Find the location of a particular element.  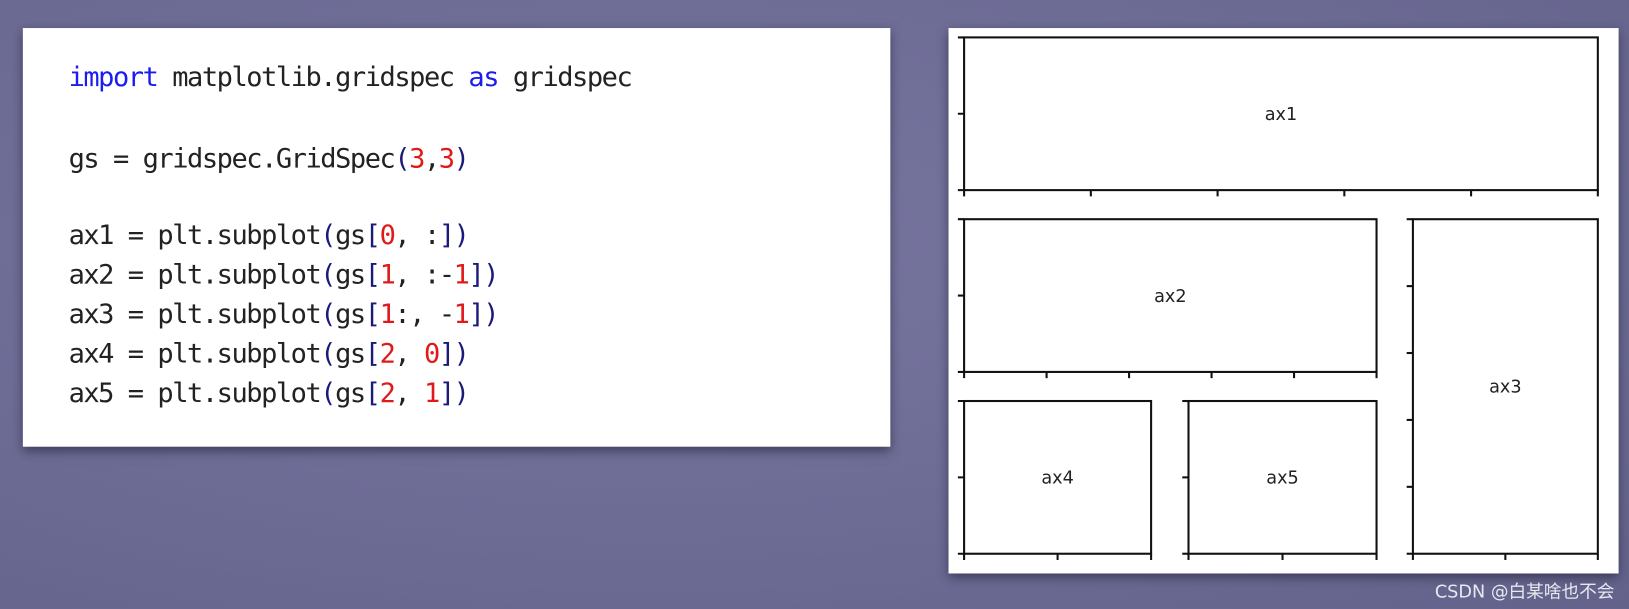

code-keyword: import is located at coordinates (113, 78).